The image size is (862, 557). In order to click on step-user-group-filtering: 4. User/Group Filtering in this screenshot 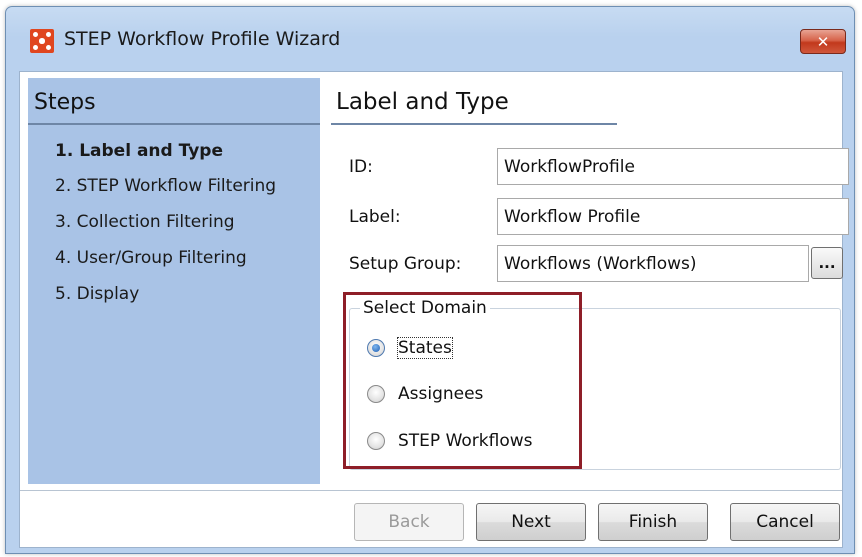, I will do `click(151, 258)`.